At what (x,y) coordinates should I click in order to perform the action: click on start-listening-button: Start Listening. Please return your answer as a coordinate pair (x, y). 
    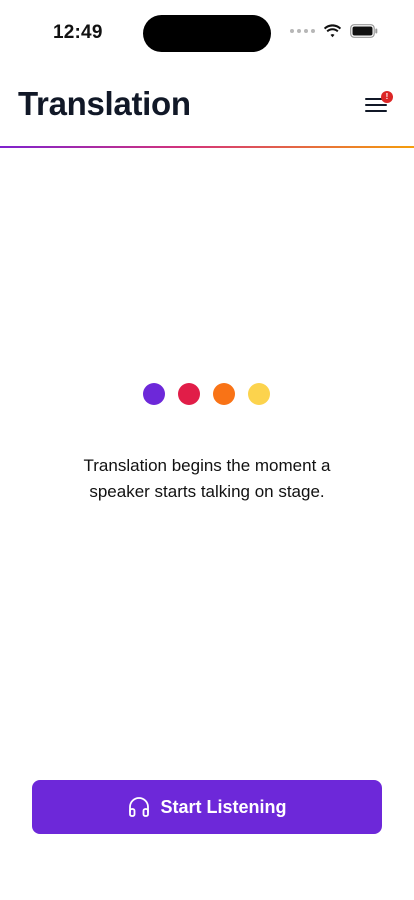
    Looking at the image, I should click on (207, 807).